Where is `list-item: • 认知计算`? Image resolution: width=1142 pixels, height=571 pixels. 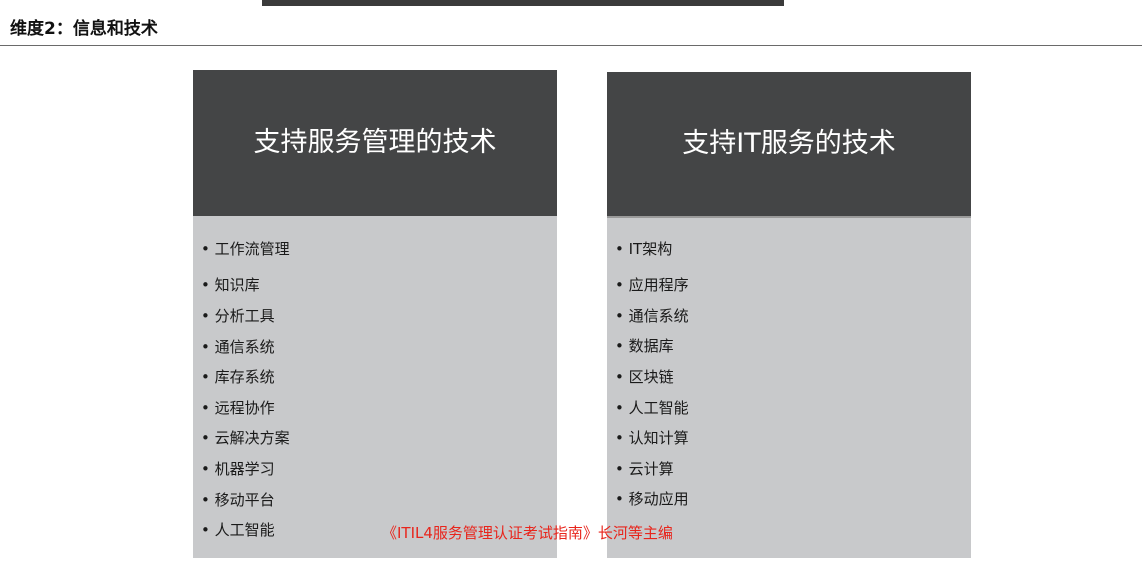 list-item: • 认知计算 is located at coordinates (652, 438).